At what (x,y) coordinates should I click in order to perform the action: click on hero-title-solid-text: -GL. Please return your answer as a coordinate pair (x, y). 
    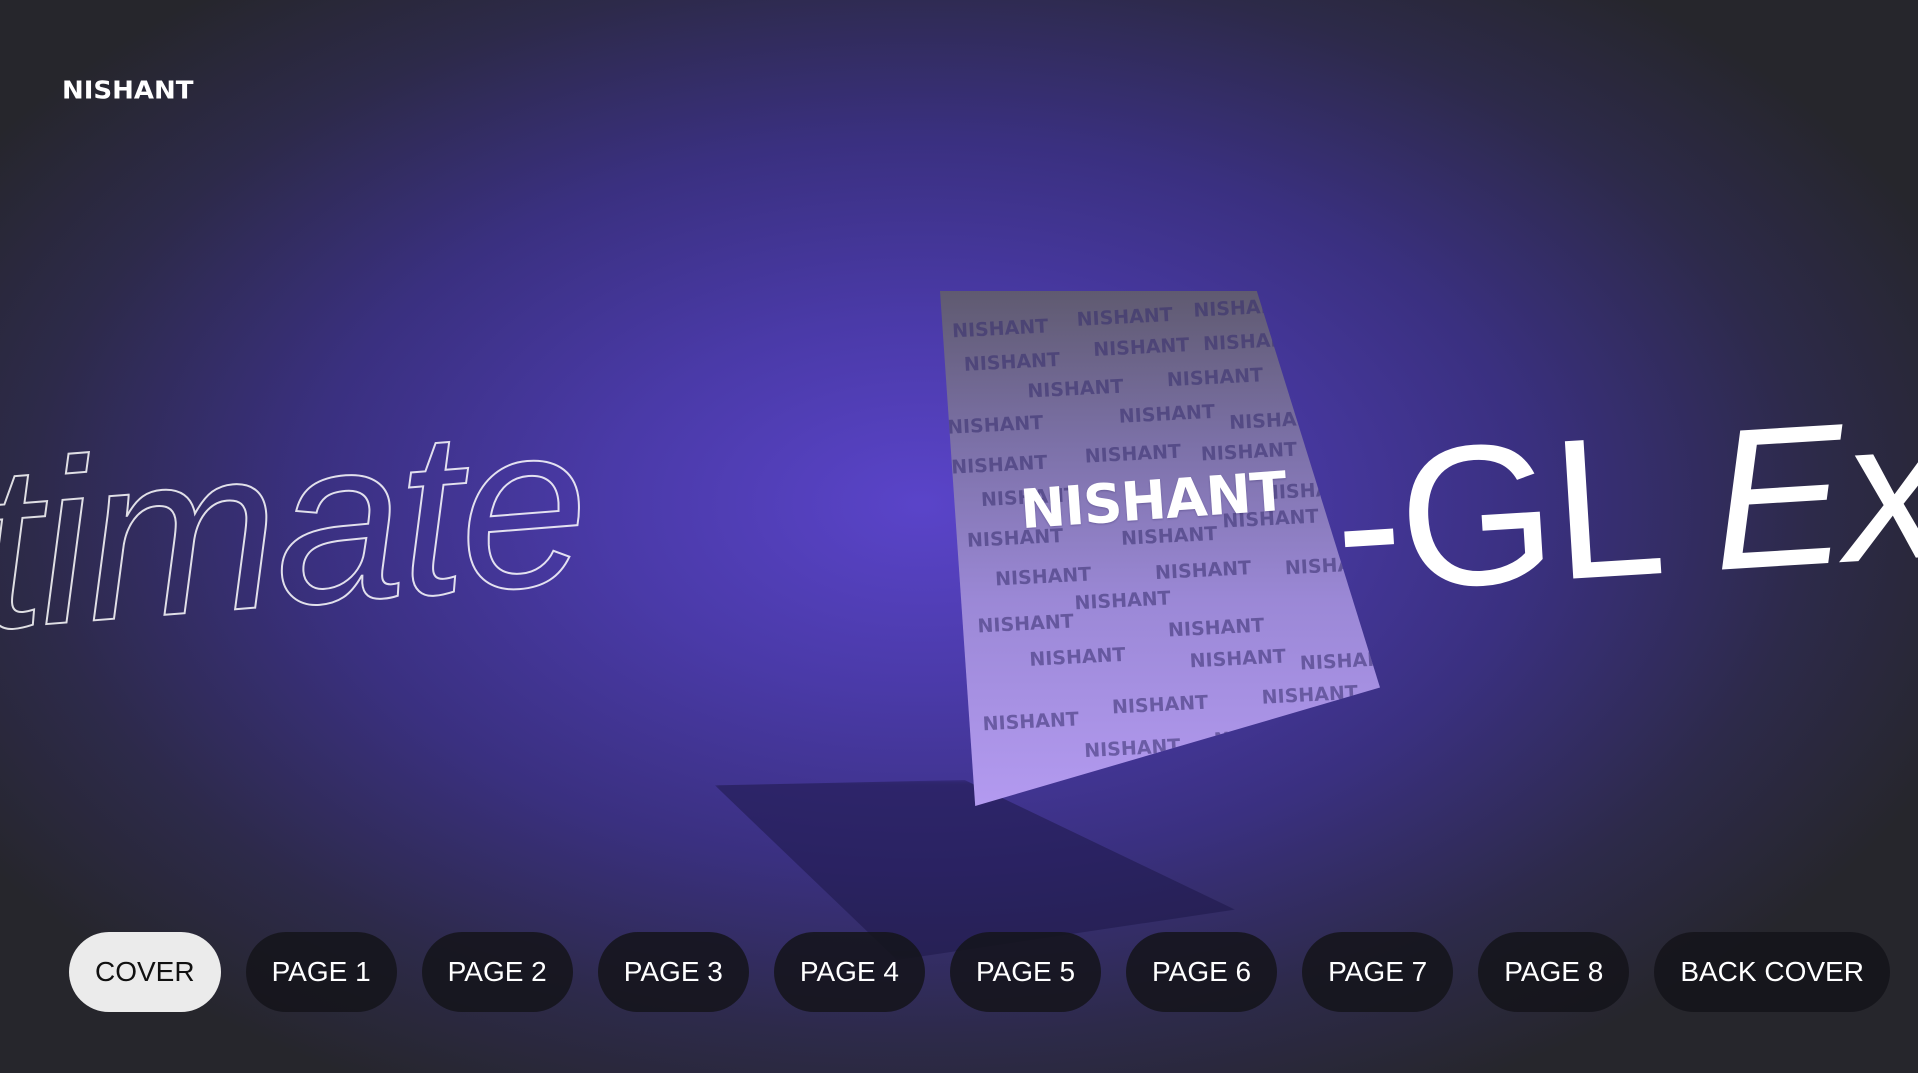
    Looking at the image, I should click on (1498, 514).